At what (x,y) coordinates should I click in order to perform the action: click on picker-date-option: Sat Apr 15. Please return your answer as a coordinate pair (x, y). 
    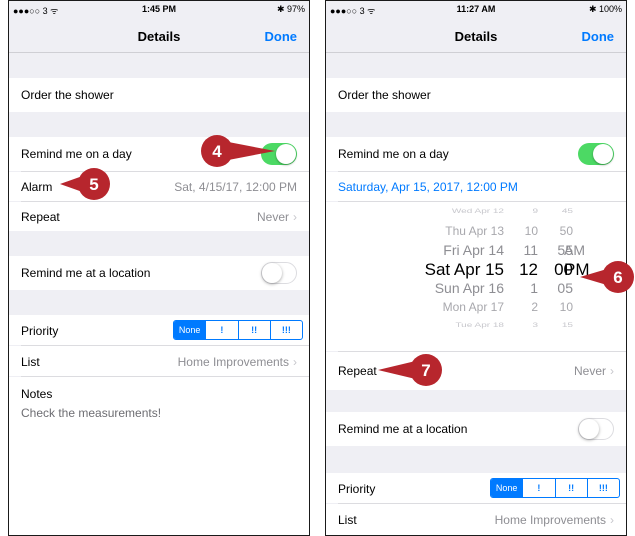
    Looking at the image, I should click on (464, 270).